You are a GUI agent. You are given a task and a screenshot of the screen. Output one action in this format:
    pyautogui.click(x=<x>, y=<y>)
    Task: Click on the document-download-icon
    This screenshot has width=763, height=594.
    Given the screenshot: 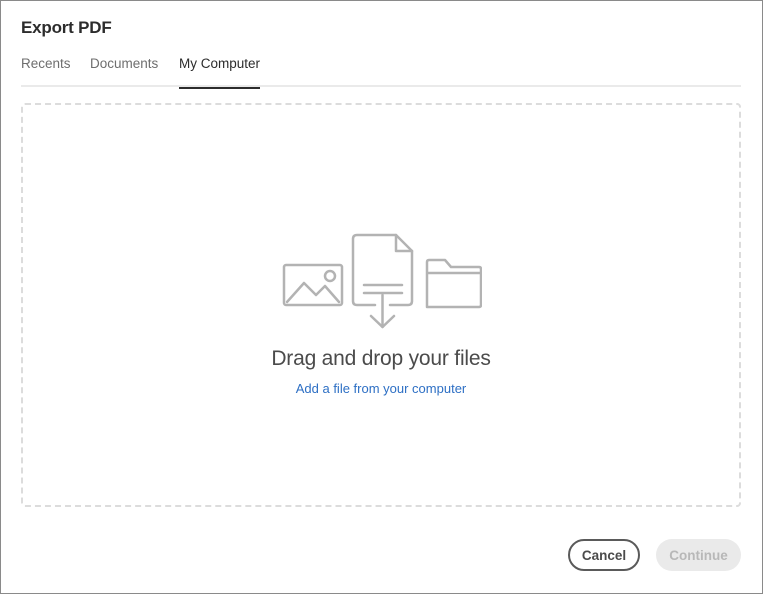 What is the action you would take?
    pyautogui.click(x=382, y=281)
    